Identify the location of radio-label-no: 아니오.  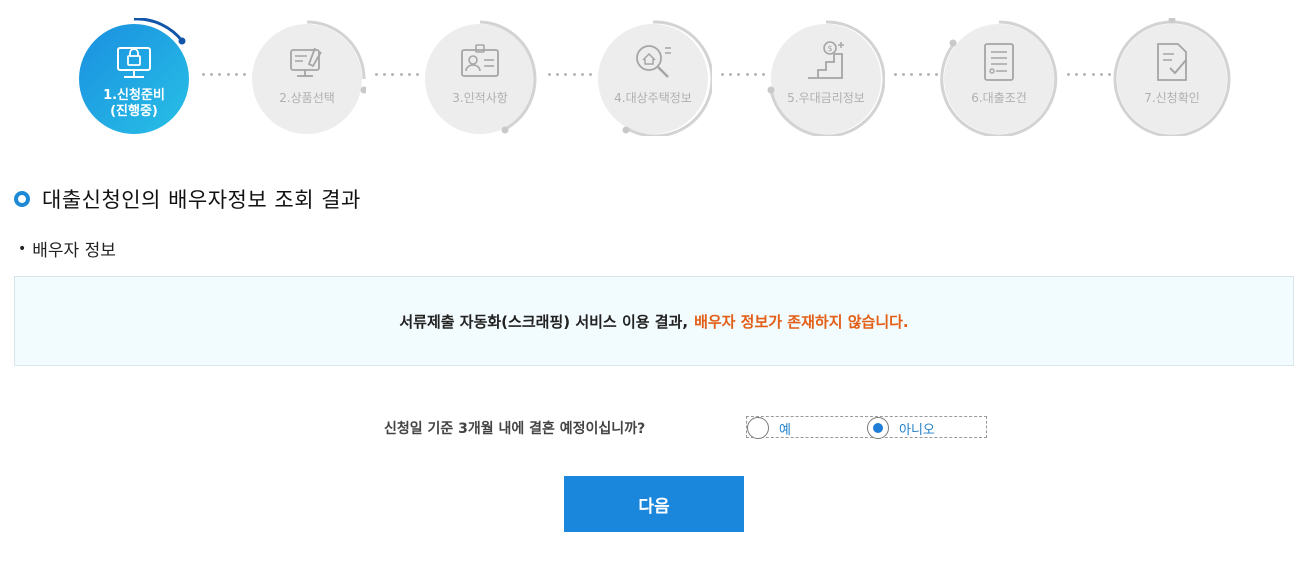
(917, 428).